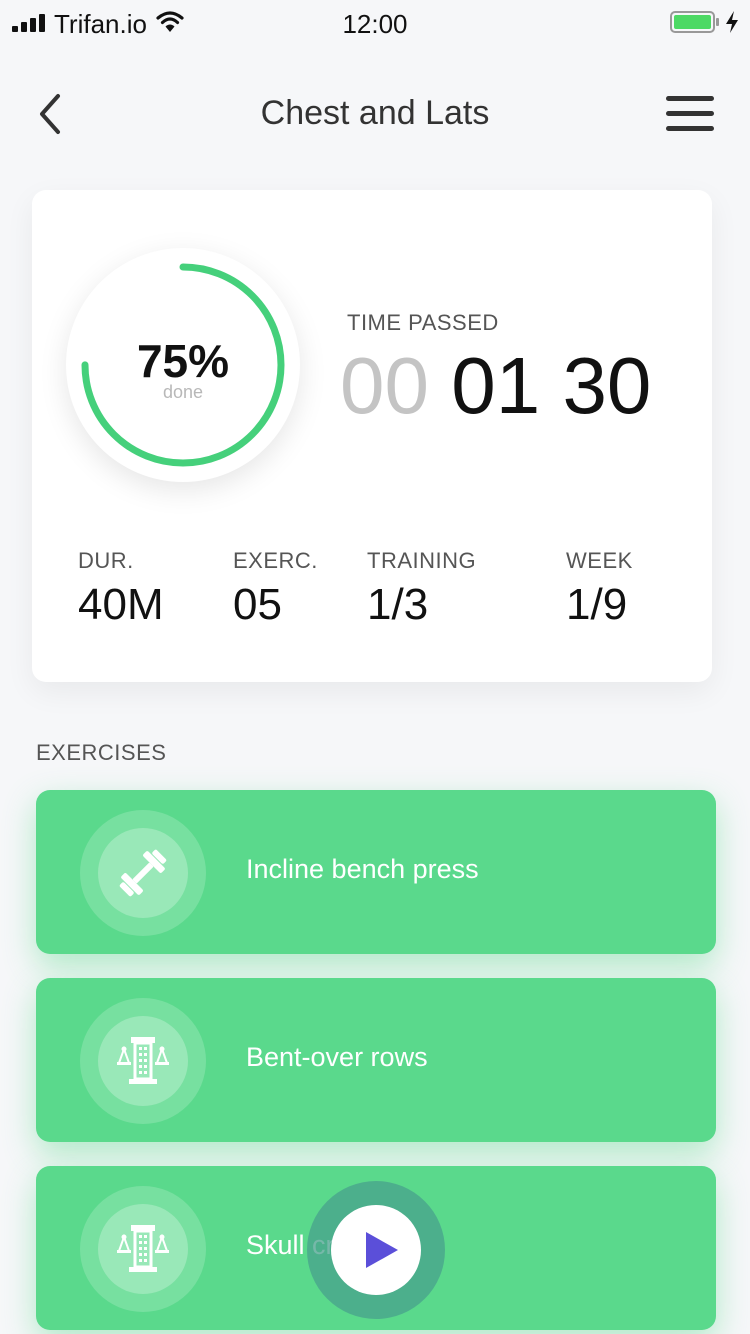 The image size is (750, 1334). Describe the element at coordinates (121, 604) in the screenshot. I see `stat-value: 40M` at that location.